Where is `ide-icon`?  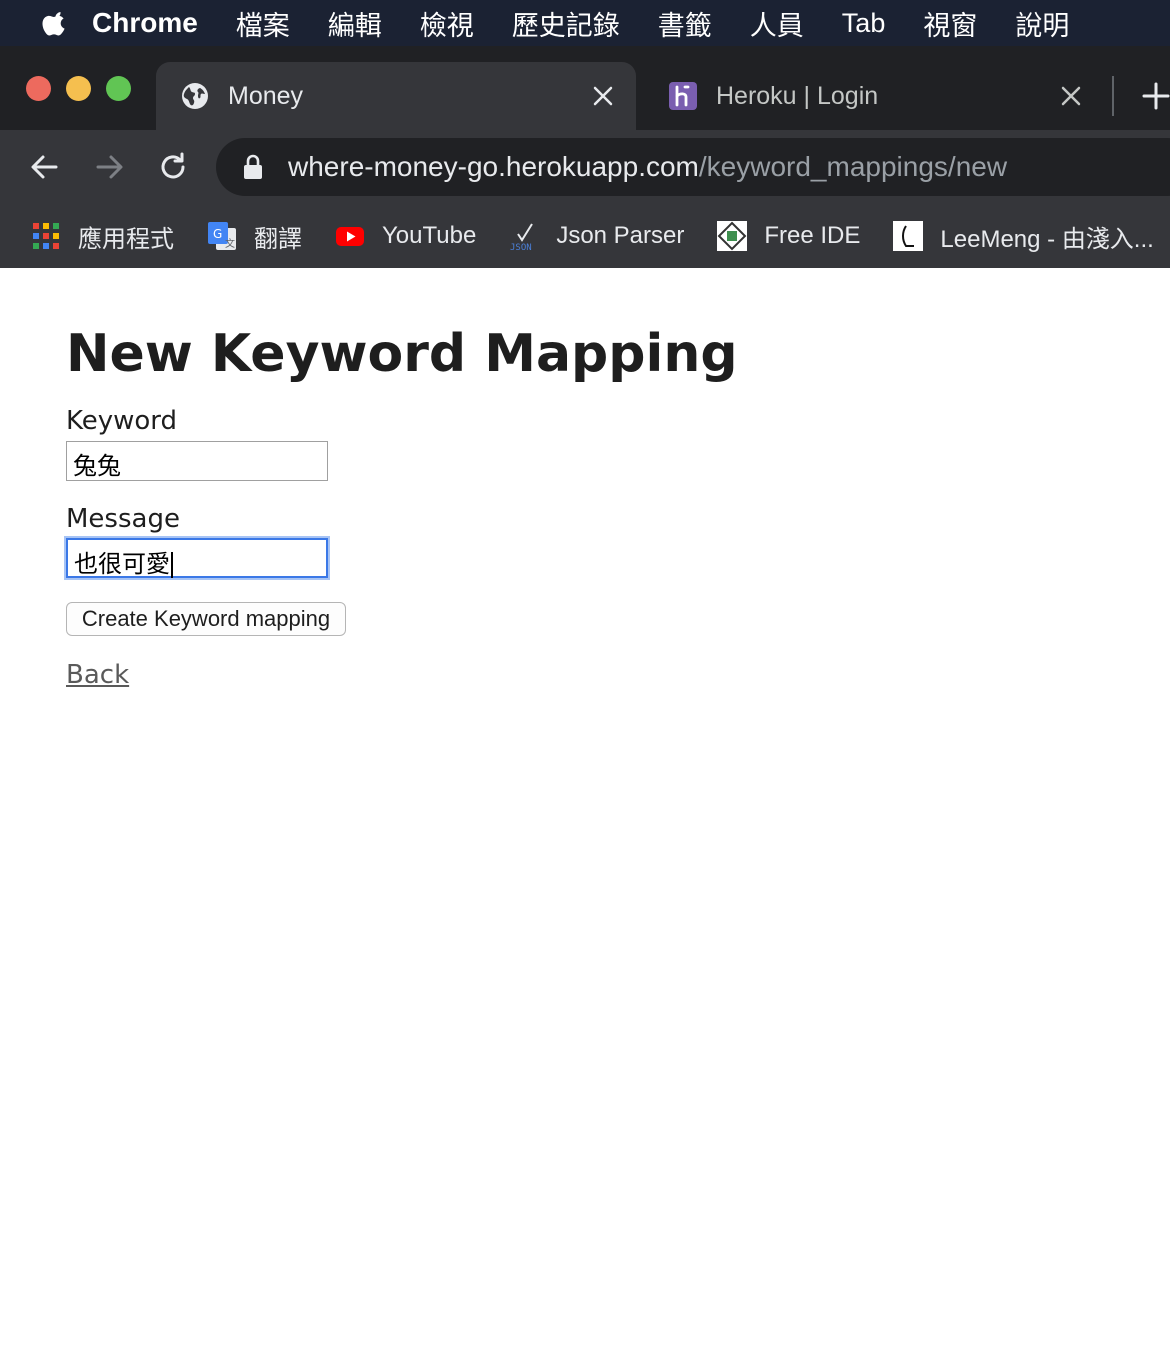
ide-icon is located at coordinates (732, 236).